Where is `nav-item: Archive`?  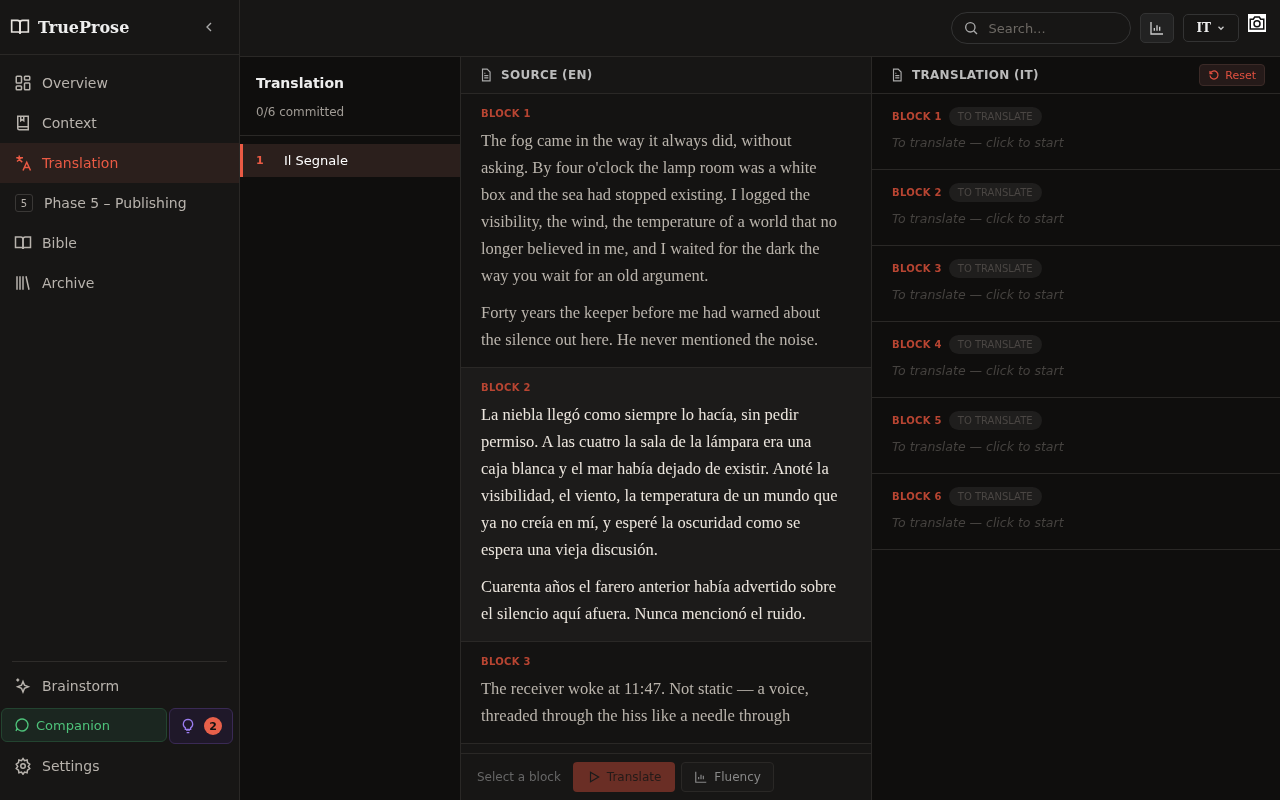 nav-item: Archive is located at coordinates (119, 283).